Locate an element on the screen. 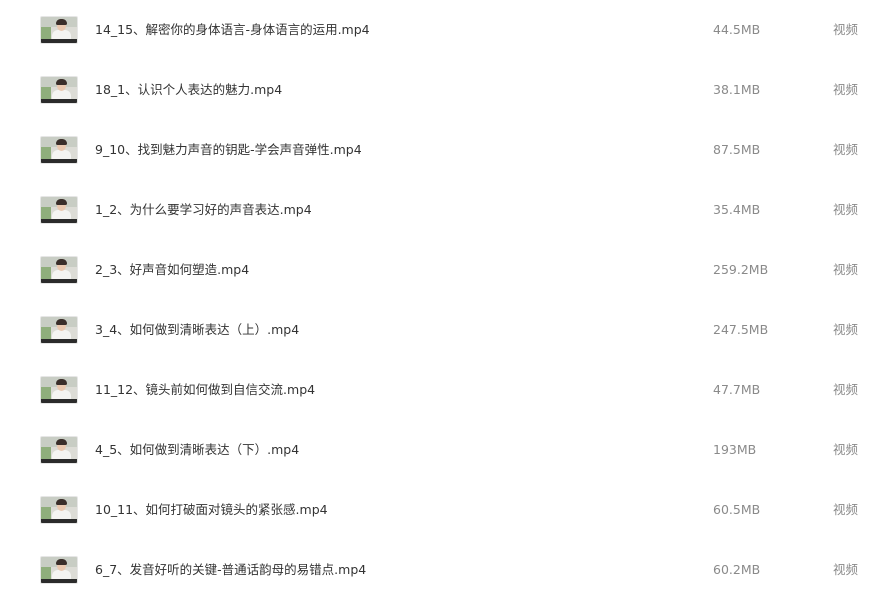 The width and height of the screenshot is (880, 616). file-name: 14_15、解密你的身体语言-身体语言的运用.mp4 is located at coordinates (232, 30).